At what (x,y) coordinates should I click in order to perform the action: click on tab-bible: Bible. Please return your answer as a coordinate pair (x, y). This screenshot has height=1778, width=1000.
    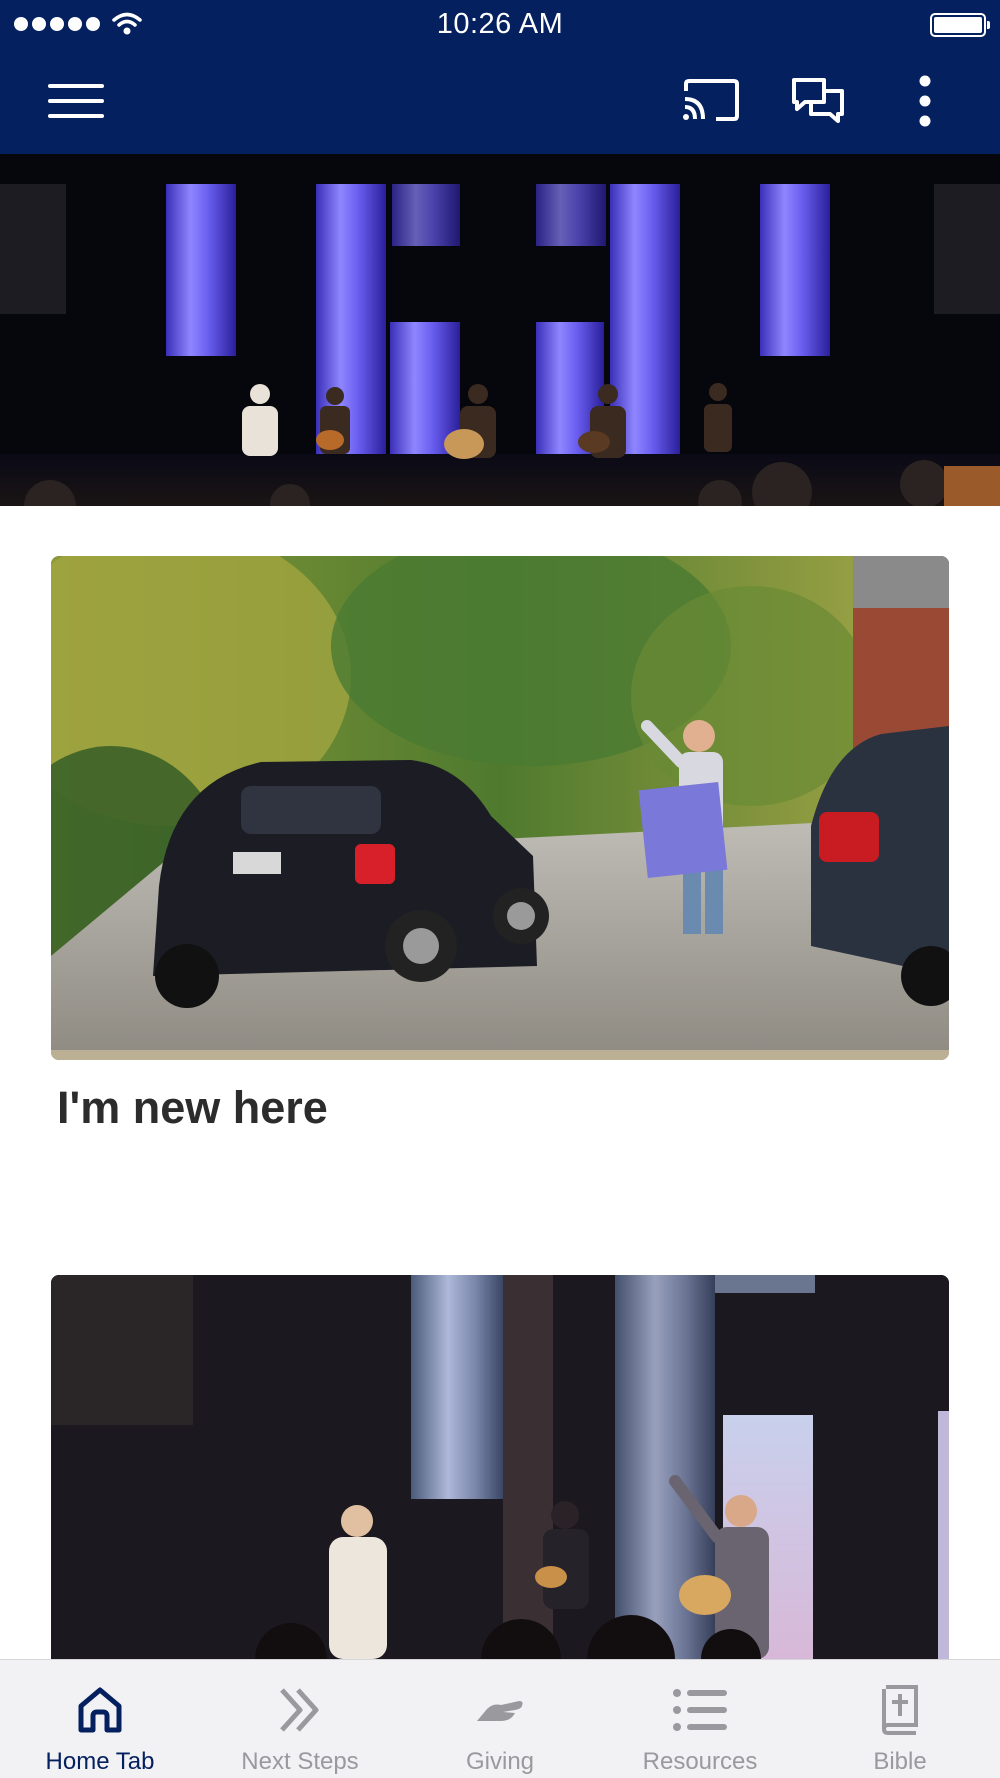
    Looking at the image, I should click on (900, 1719).